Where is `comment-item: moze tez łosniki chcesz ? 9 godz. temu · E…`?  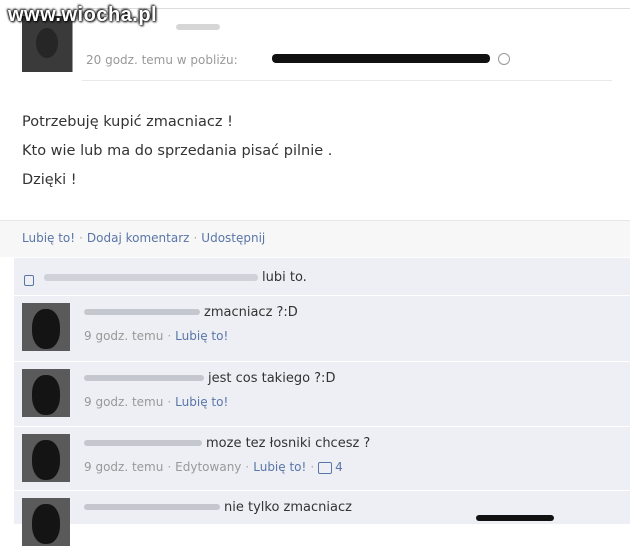 comment-item: moze tez łosniki chcesz ? 9 godz. temu · E… is located at coordinates (322, 464).